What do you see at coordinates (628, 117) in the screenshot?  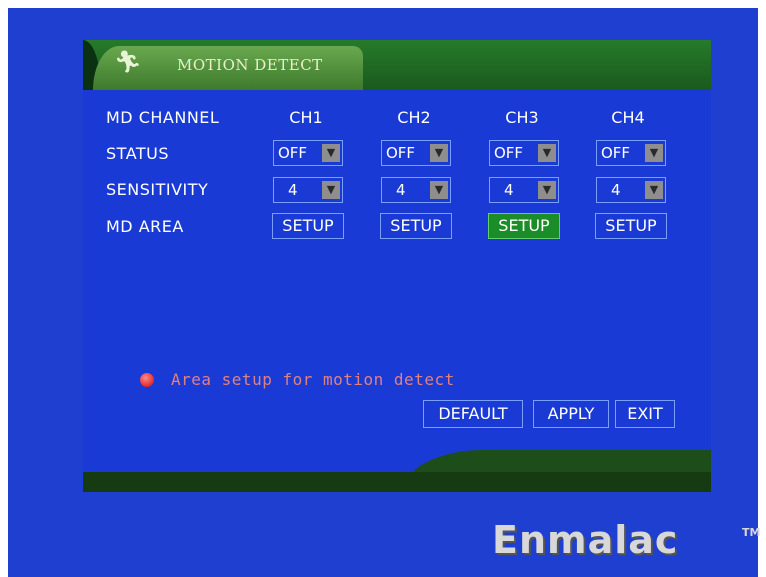 I see `ch4-header: CH4` at bounding box center [628, 117].